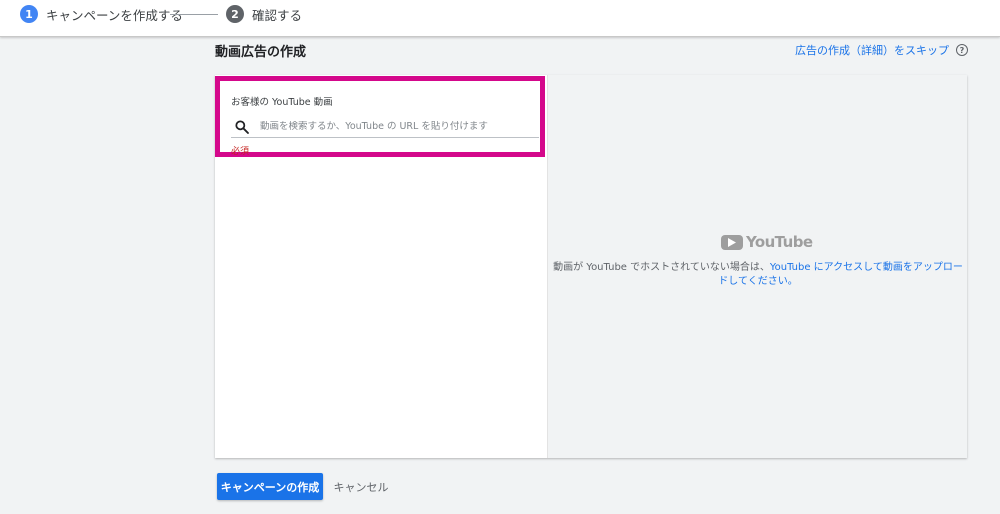 The height and width of the screenshot is (514, 1000). I want to click on video-field-label: お客様の YouTube 動画, so click(282, 102).